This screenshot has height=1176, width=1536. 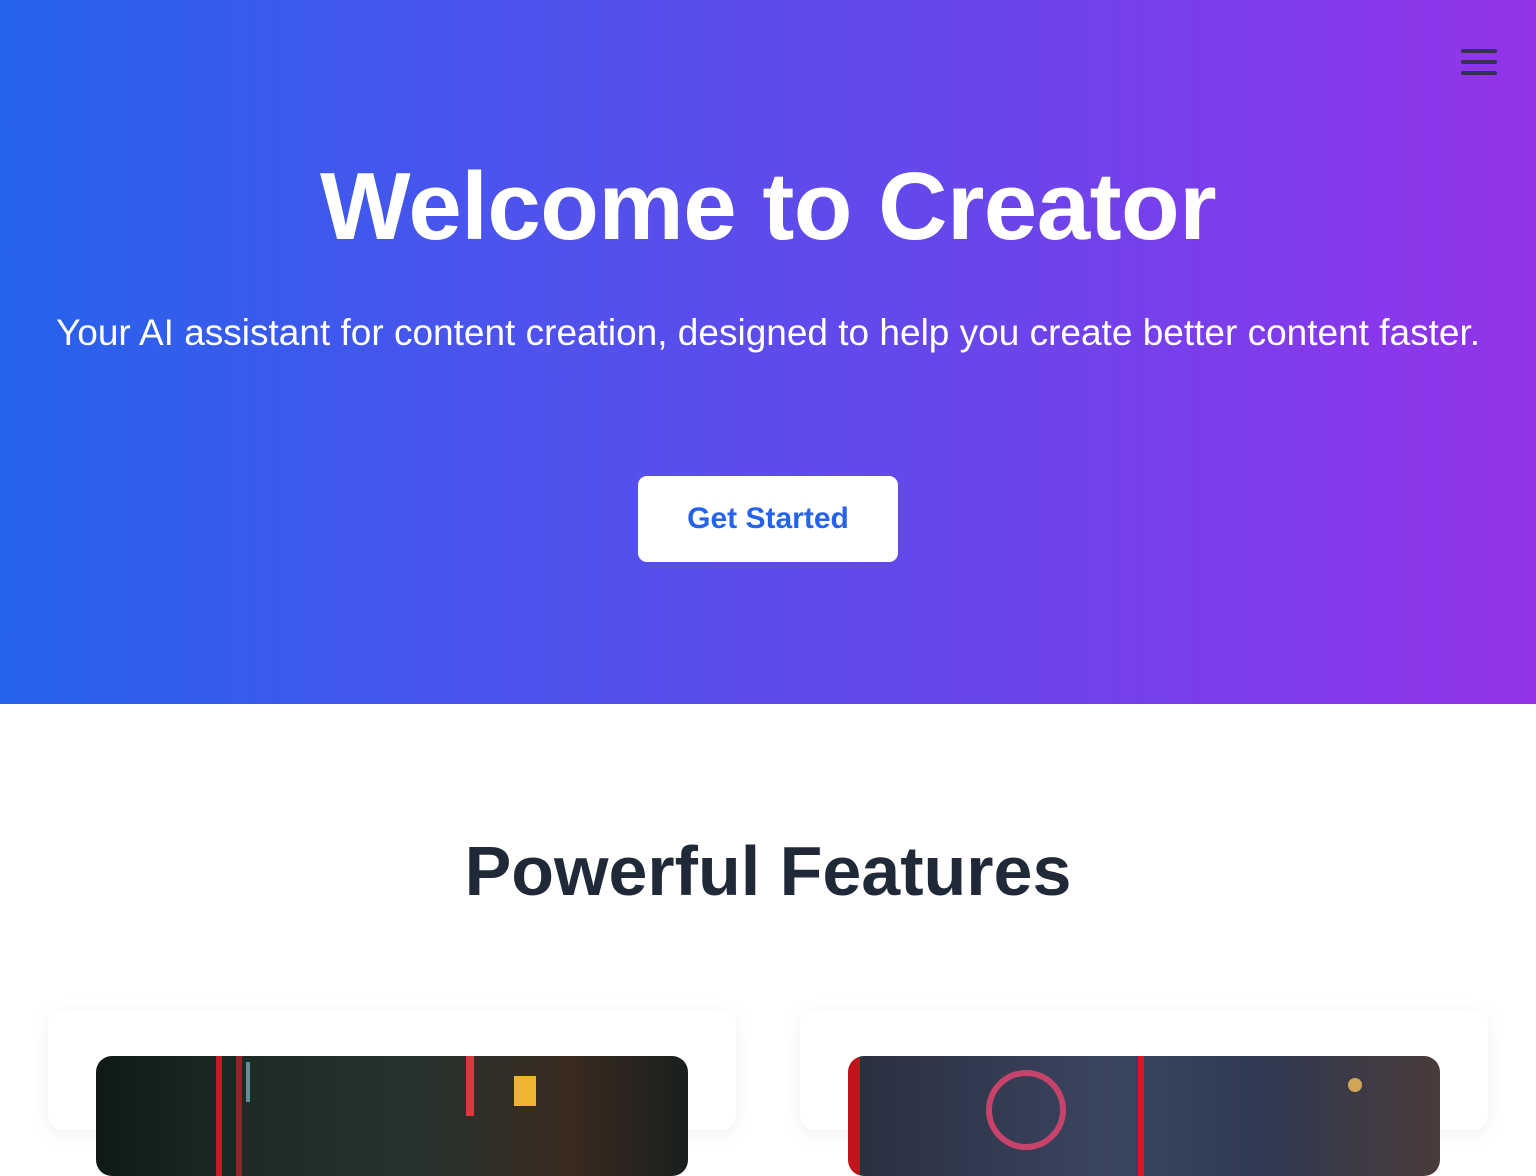 I want to click on features-title: Powerful Features, so click(x=768, y=871).